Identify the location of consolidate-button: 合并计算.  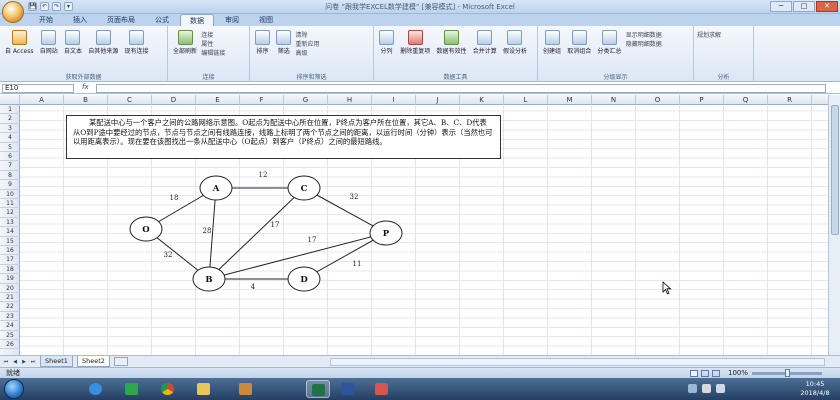
(485, 41).